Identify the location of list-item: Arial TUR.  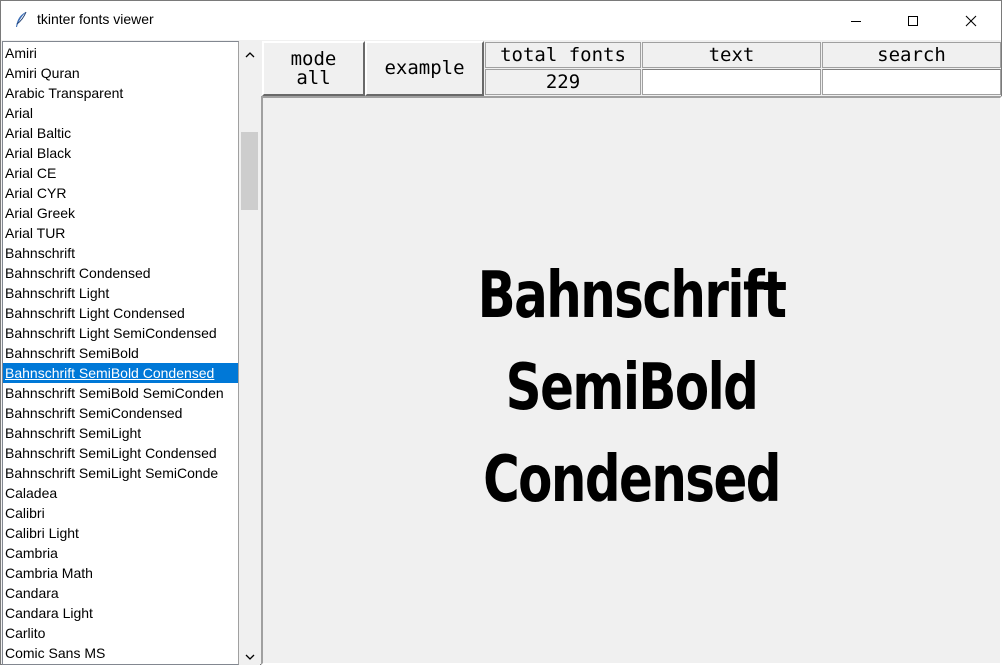
(120, 233).